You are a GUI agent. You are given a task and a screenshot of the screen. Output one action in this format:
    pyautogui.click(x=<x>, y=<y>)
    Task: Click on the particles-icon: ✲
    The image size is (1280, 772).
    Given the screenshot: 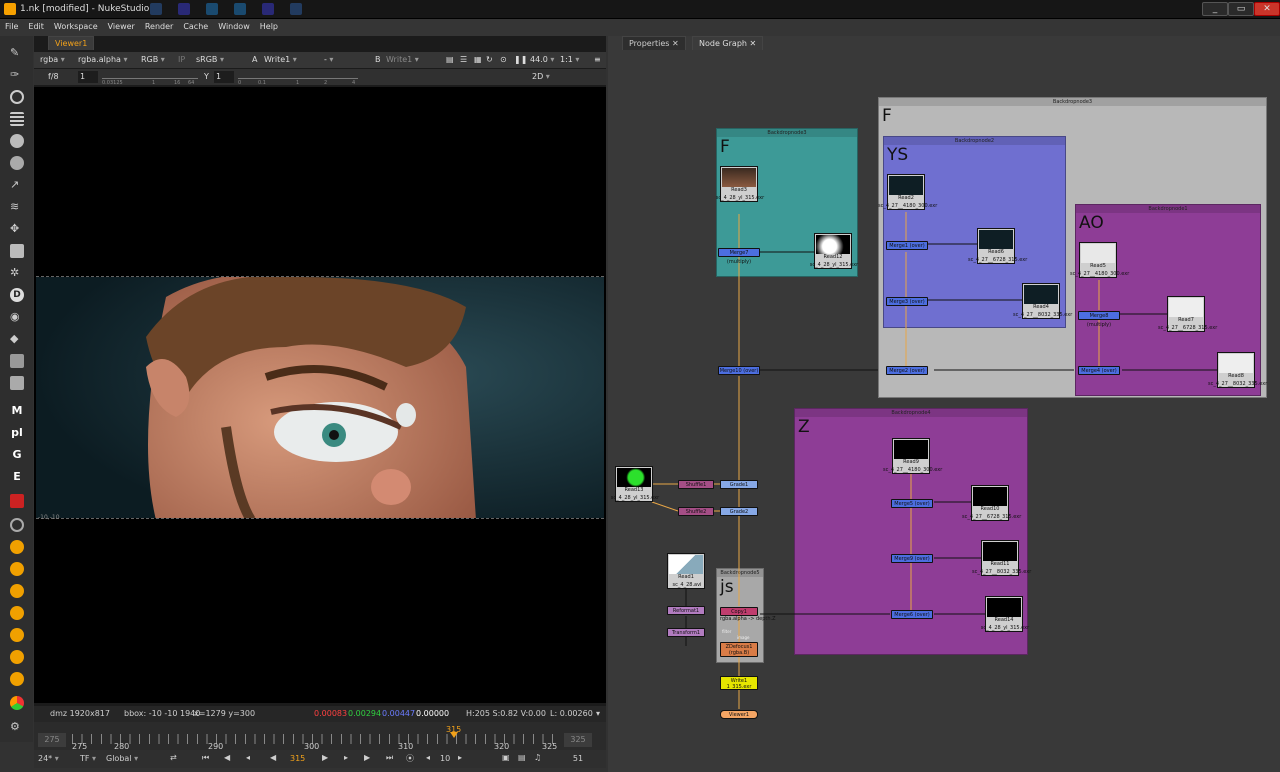 What is the action you would take?
    pyautogui.click(x=17, y=273)
    